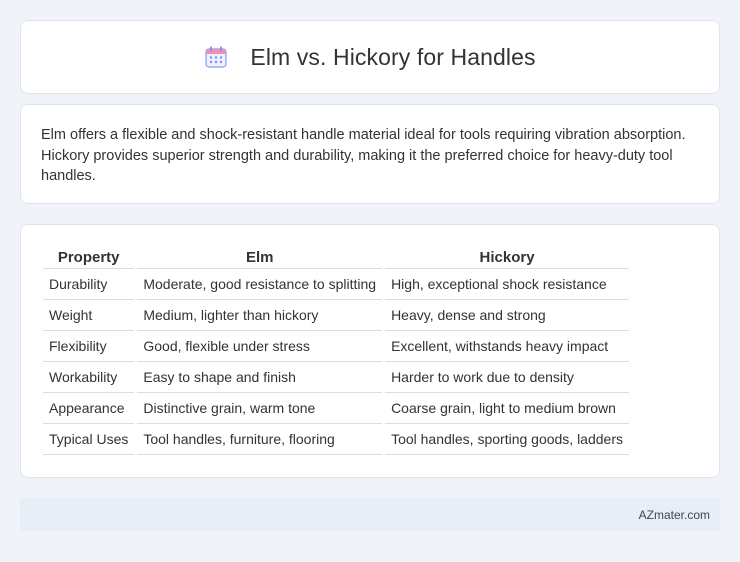  I want to click on cell-hickory: Coarse grain, light to medium brown, so click(507, 408).